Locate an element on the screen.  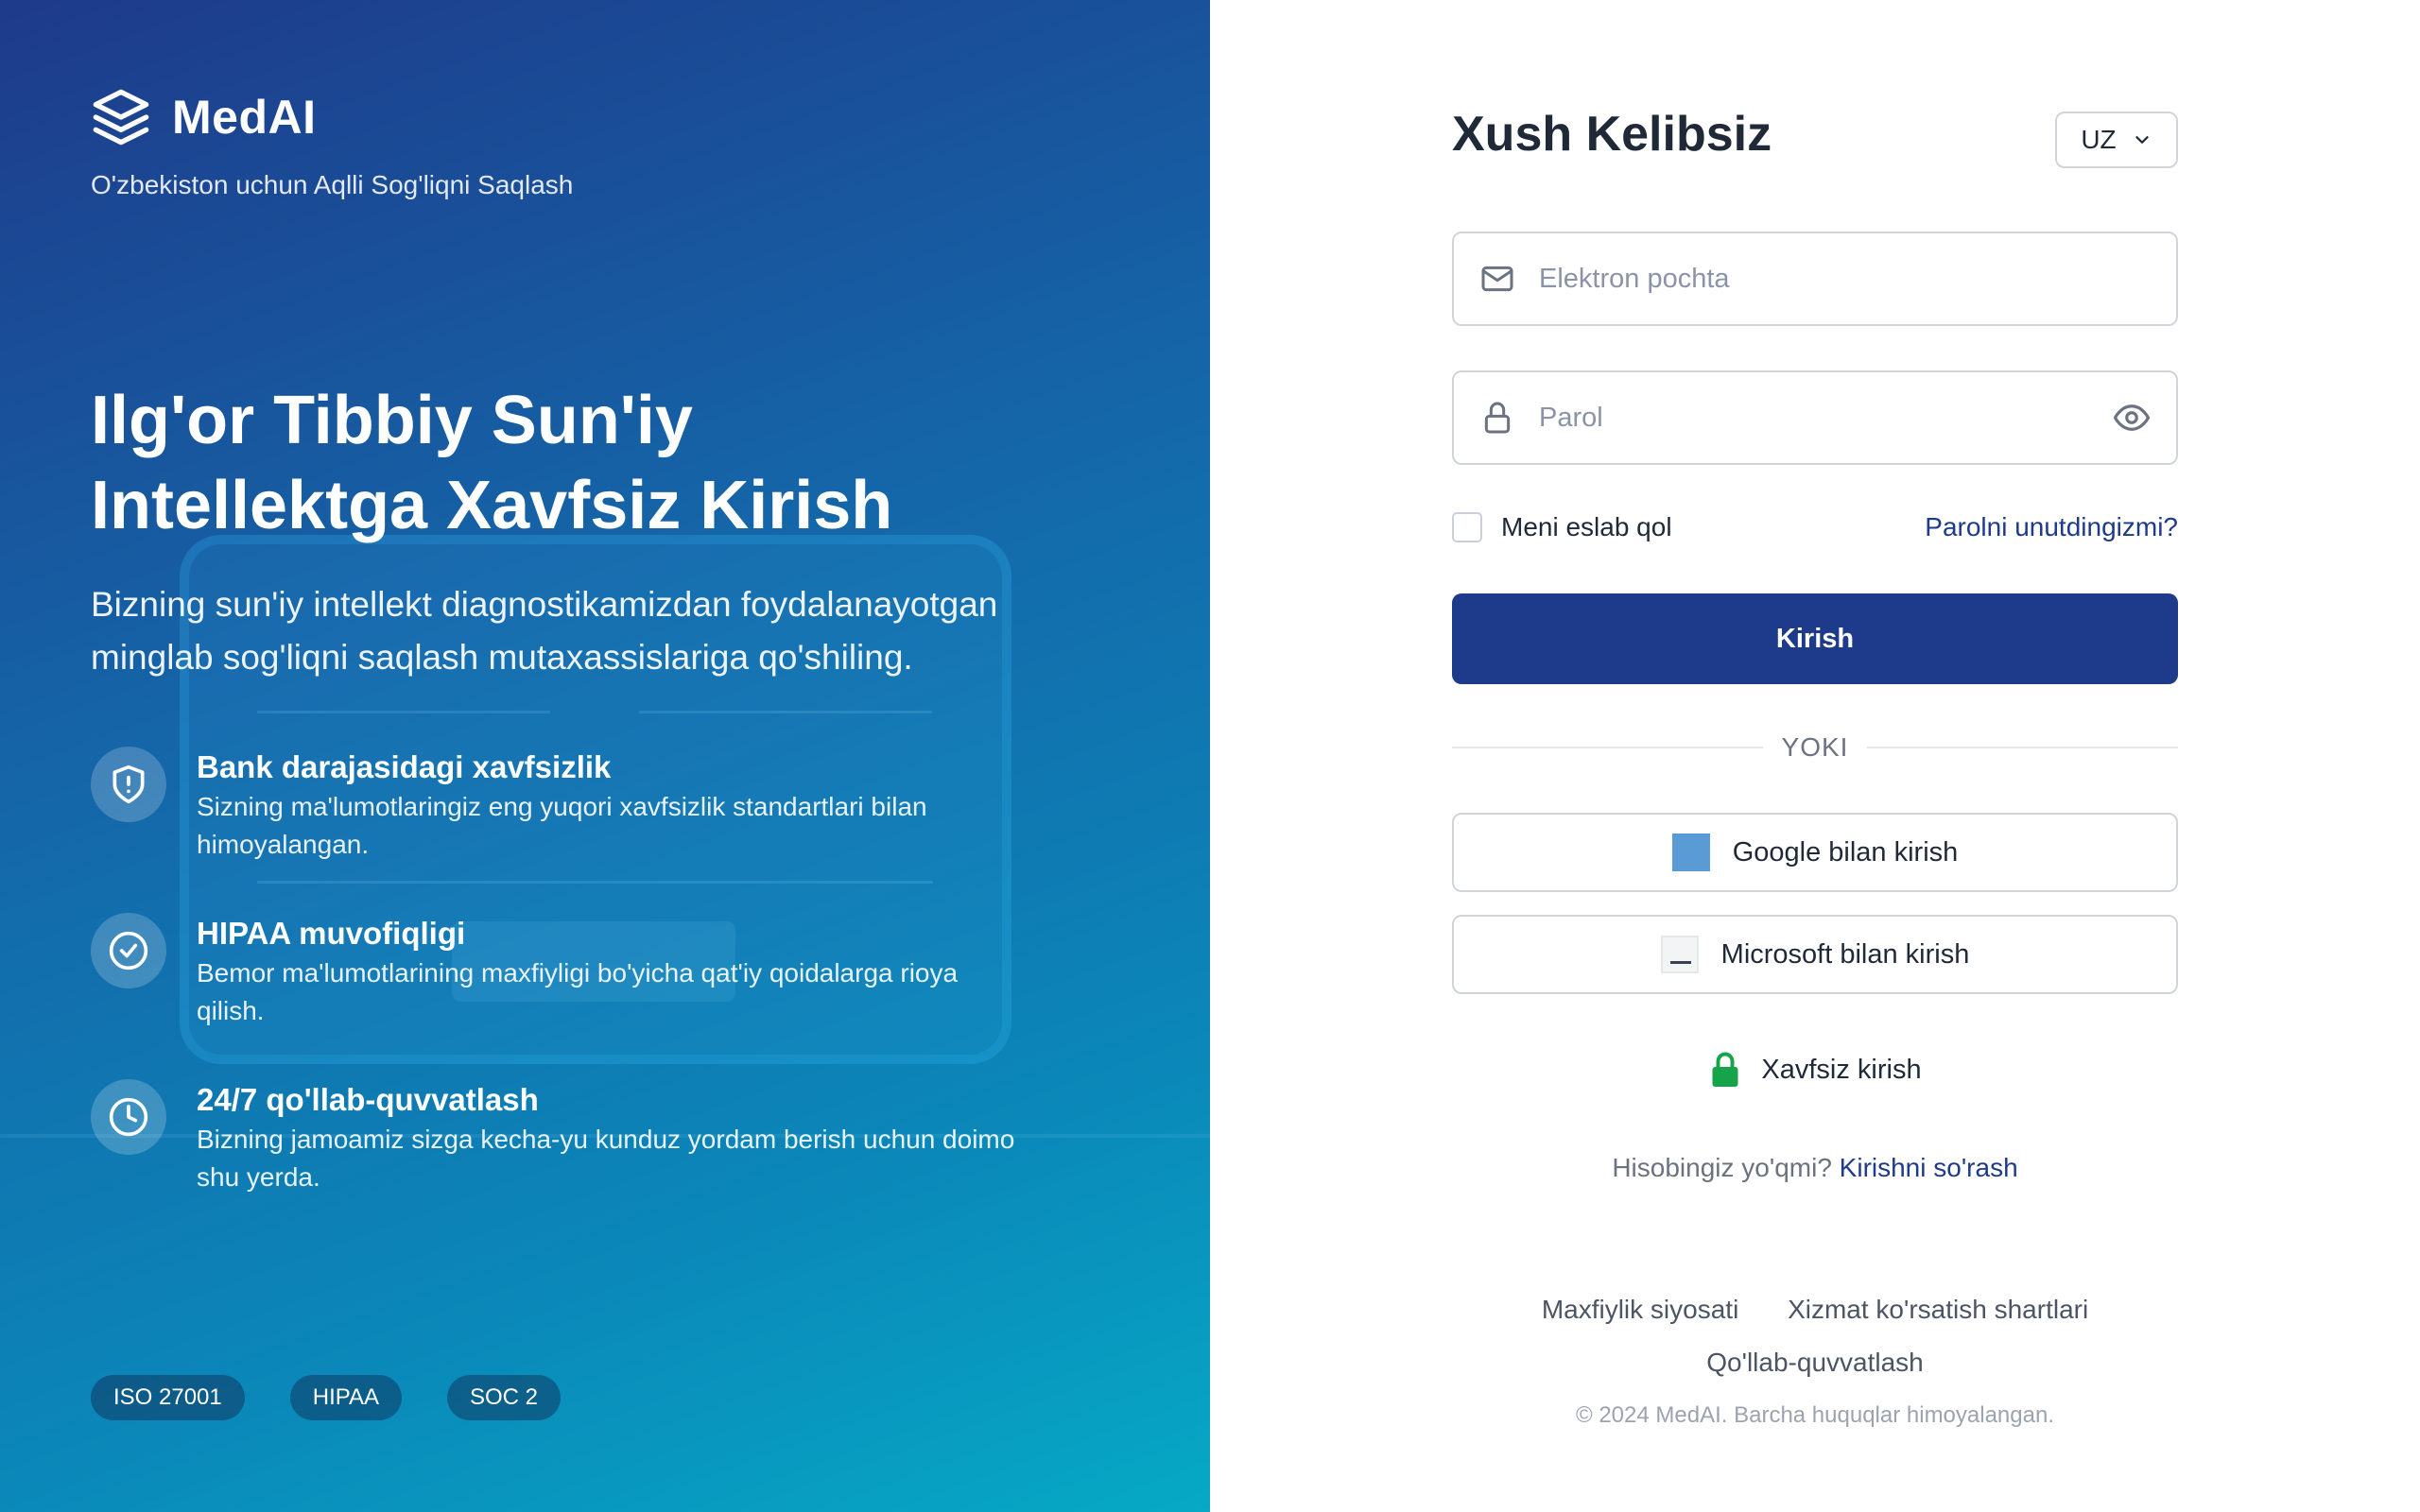
remember-me: Meni eslab qol is located at coordinates (1562, 527).